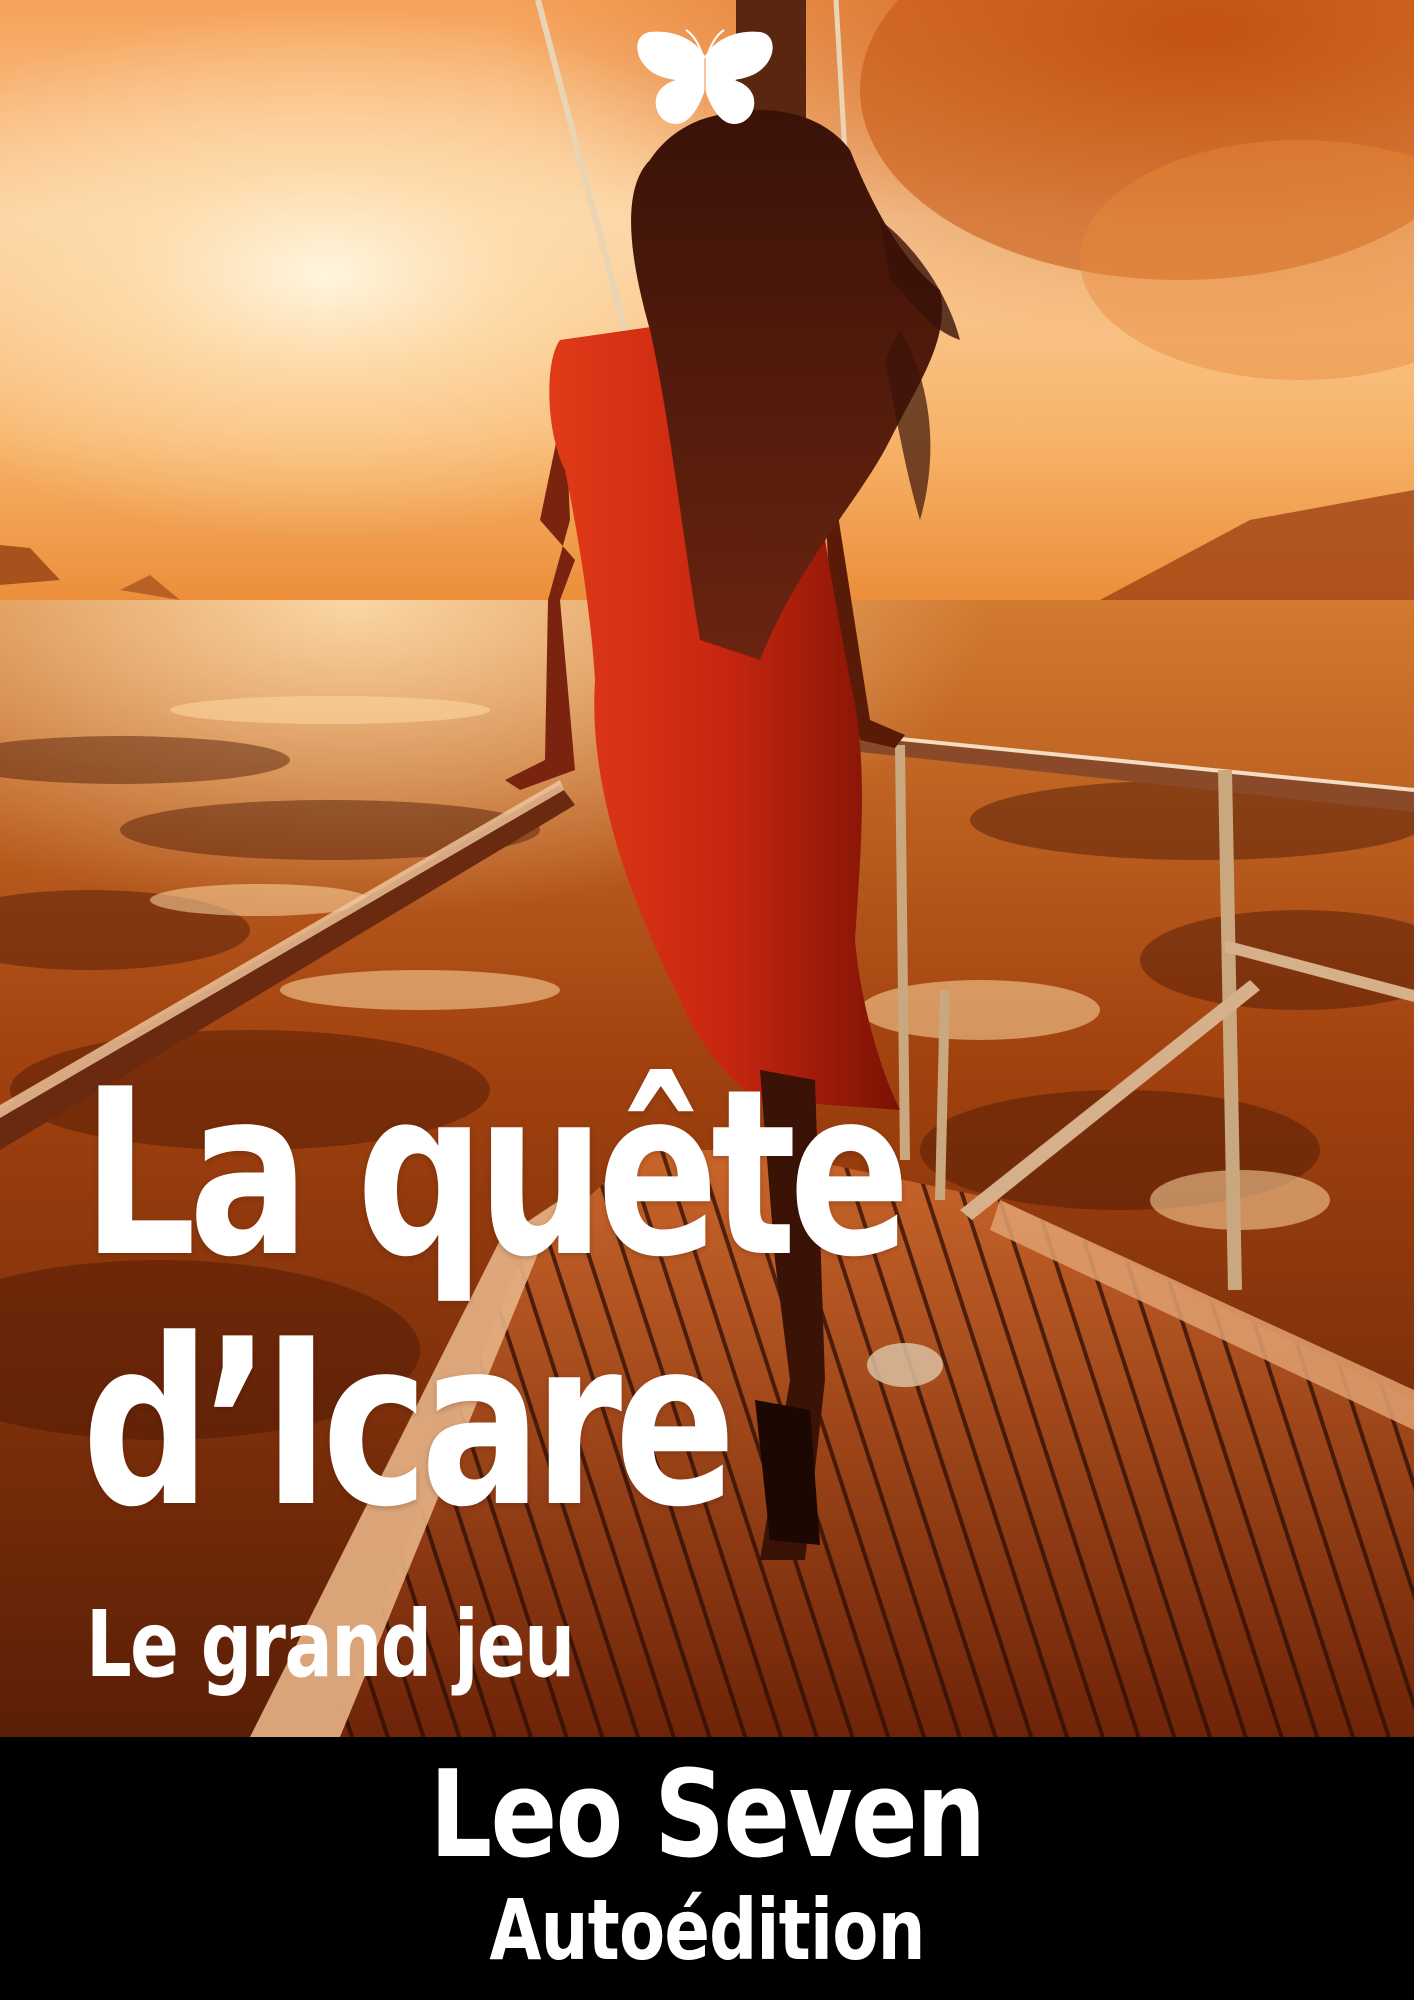 This screenshot has height=2000, width=1414. I want to click on book-title-line-1: La quête, so click(496, 1174).